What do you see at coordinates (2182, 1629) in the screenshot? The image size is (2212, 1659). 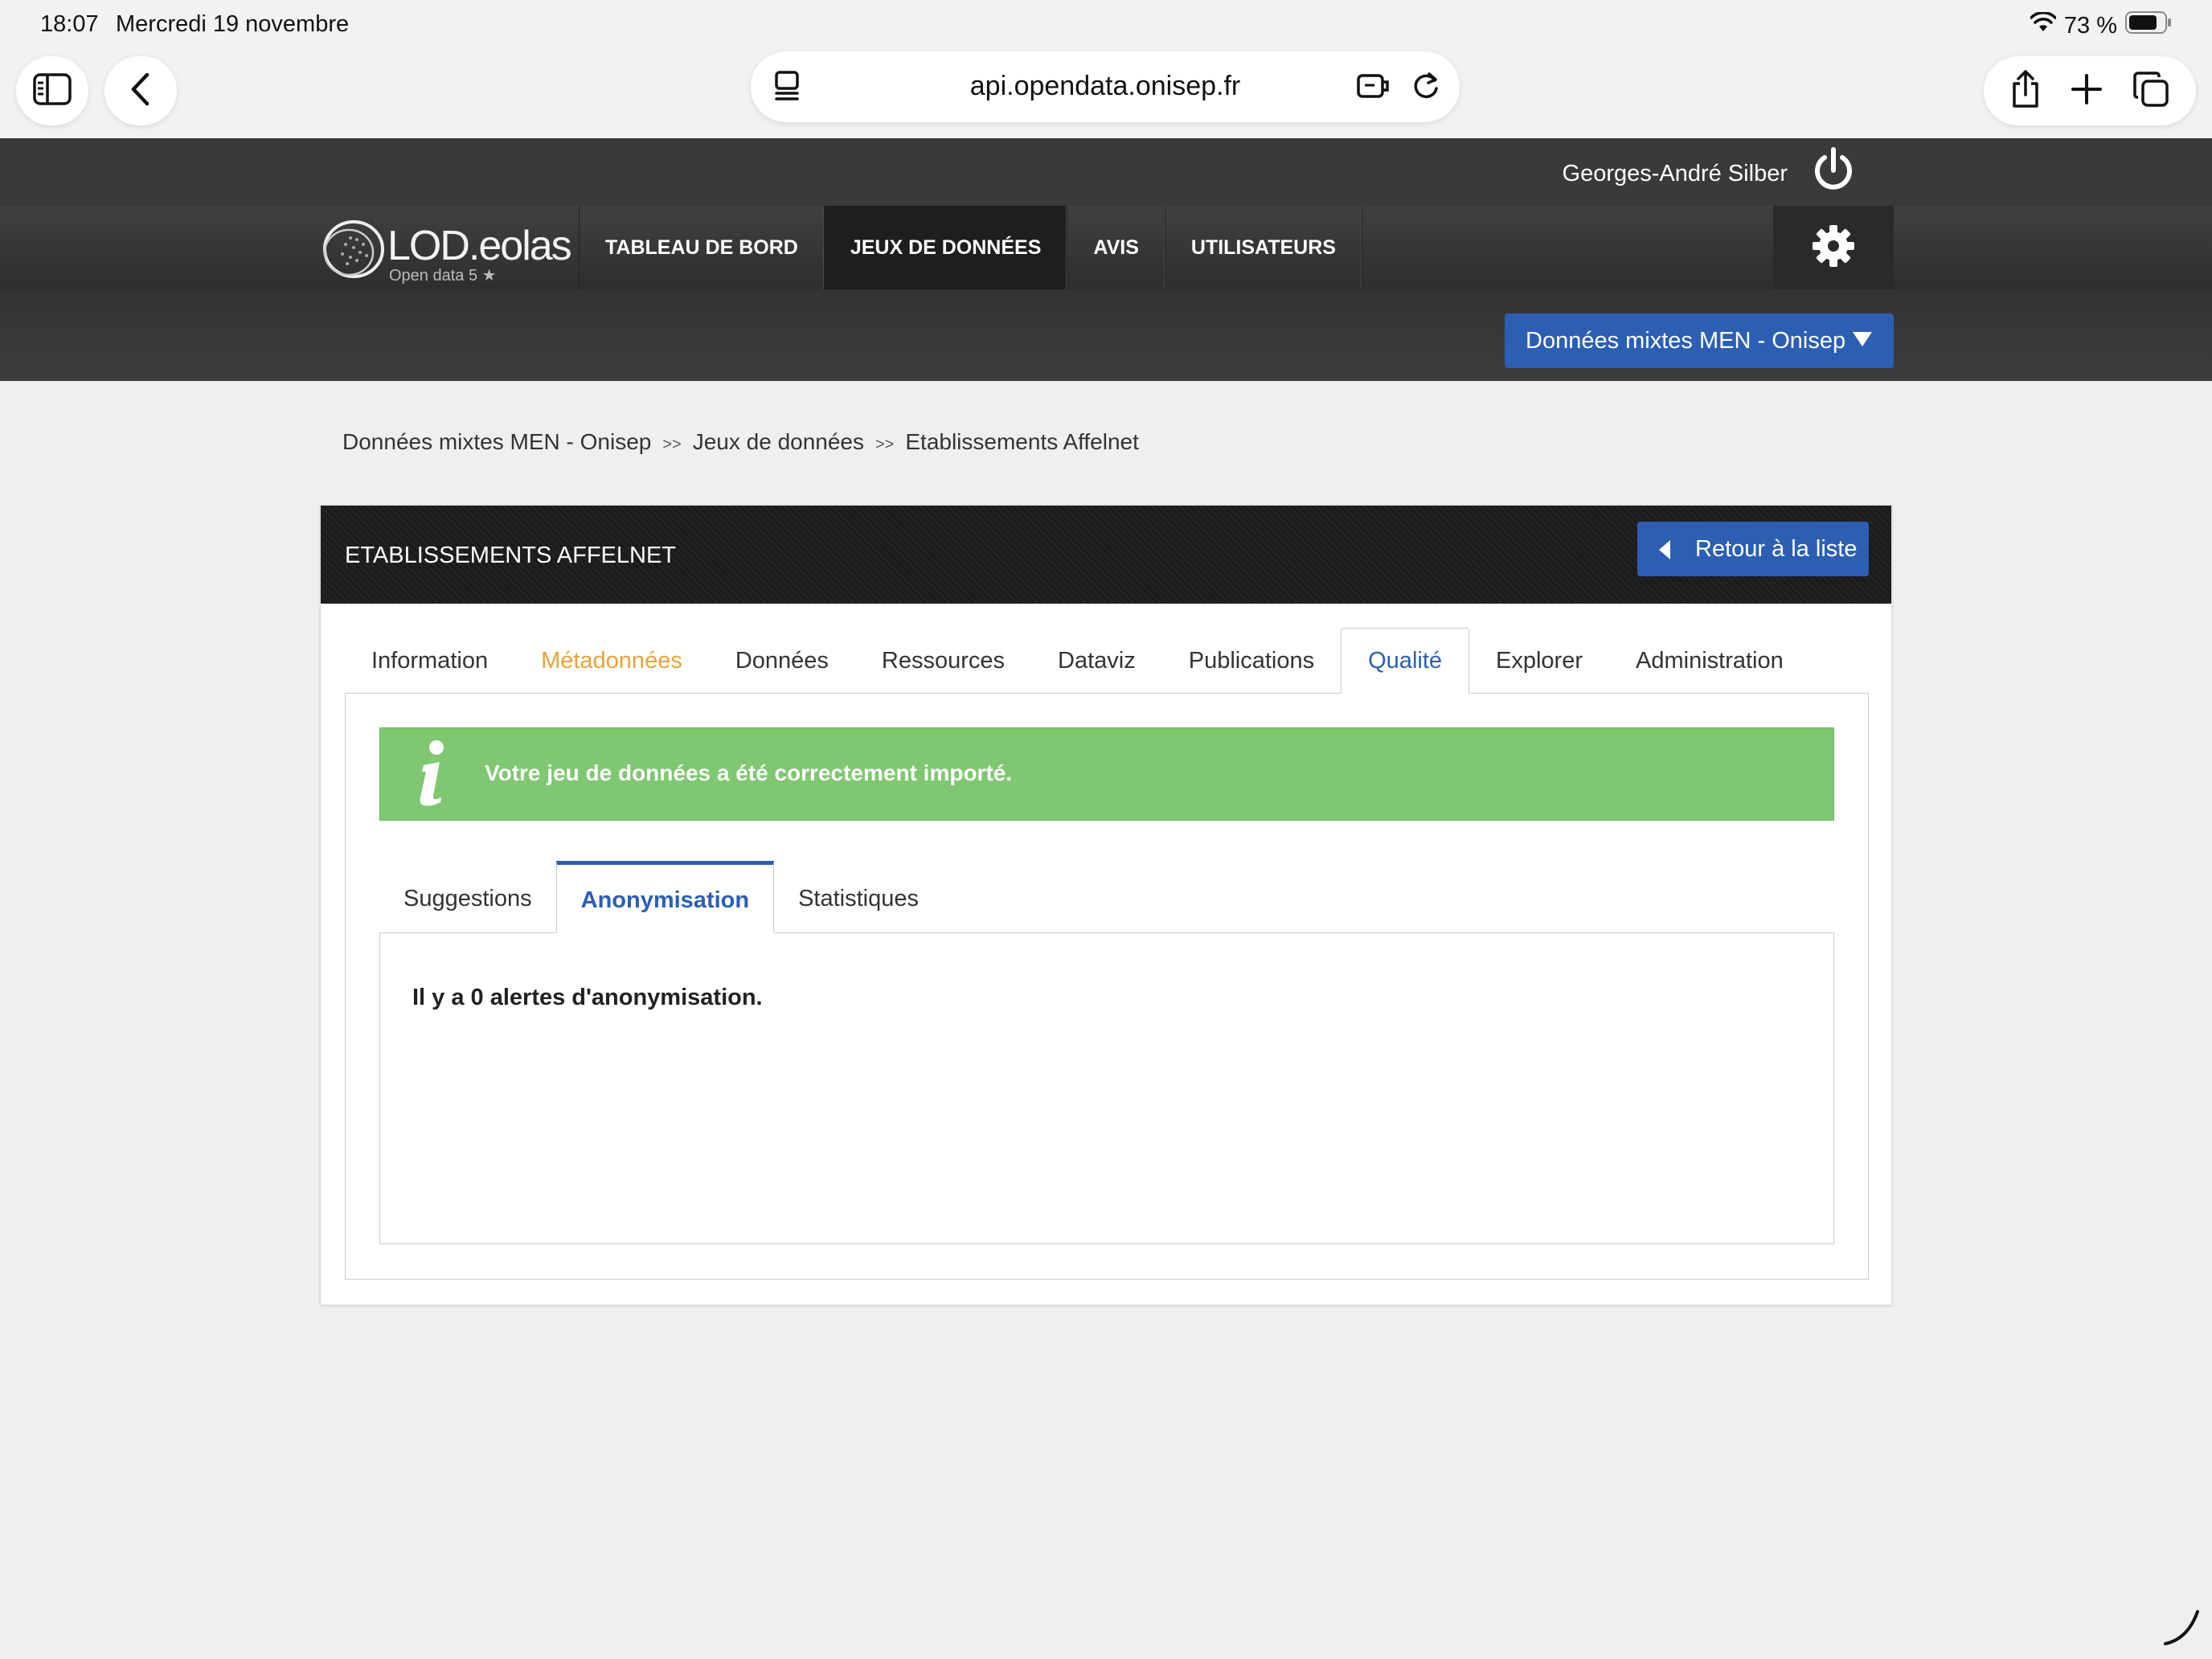 I see `resize-handle-icon` at bounding box center [2182, 1629].